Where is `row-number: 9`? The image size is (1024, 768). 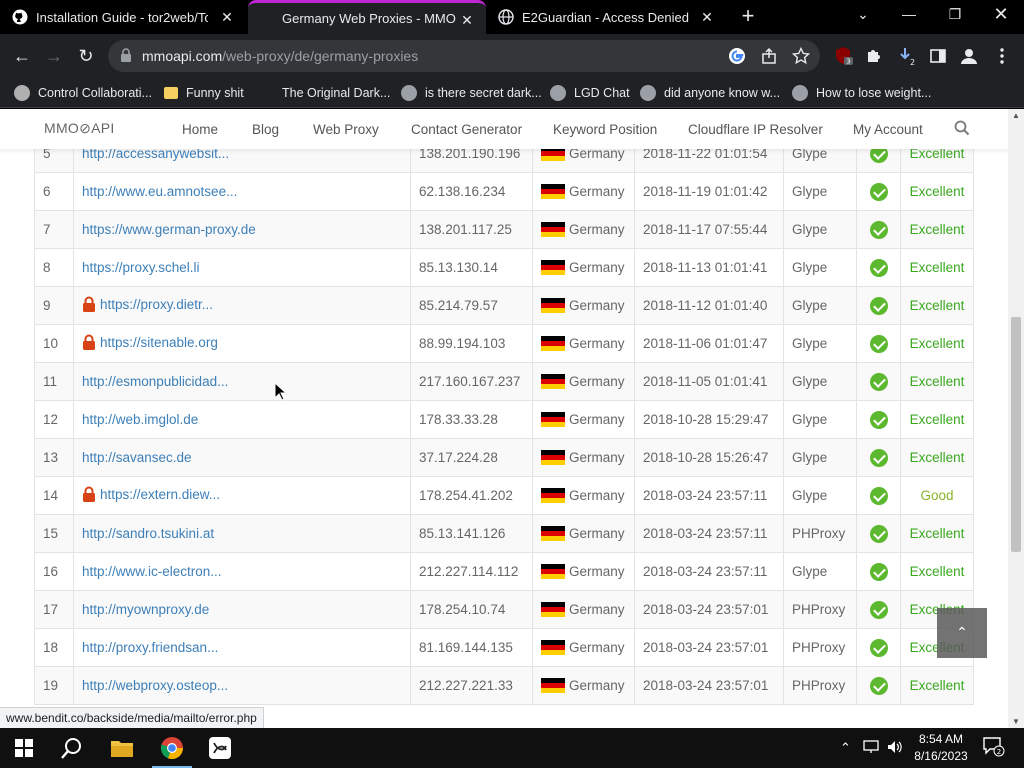 row-number: 9 is located at coordinates (54, 305).